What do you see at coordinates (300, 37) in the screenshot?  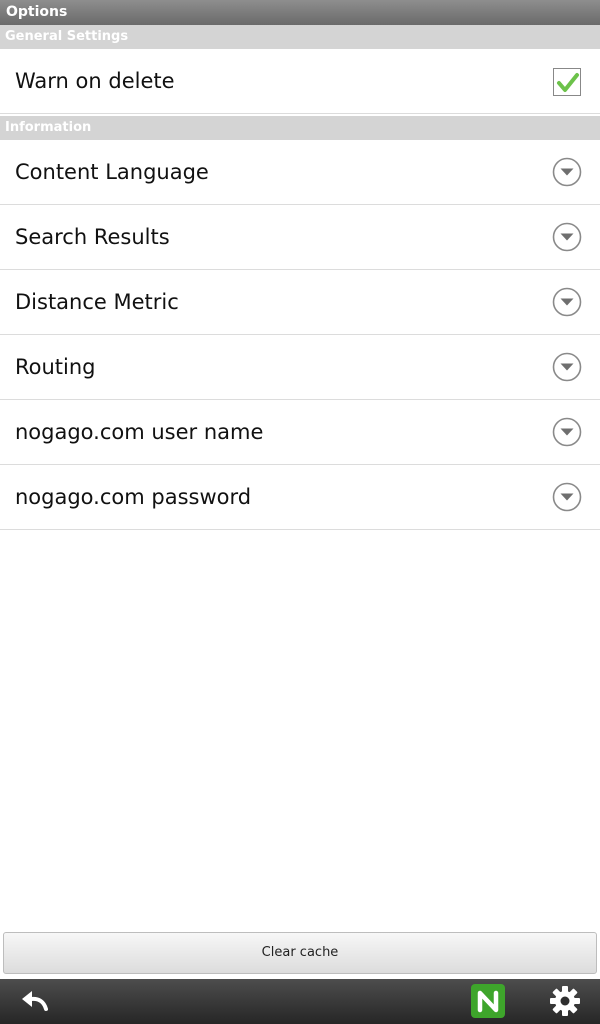 I see `section-header-general-settings: General Settings` at bounding box center [300, 37].